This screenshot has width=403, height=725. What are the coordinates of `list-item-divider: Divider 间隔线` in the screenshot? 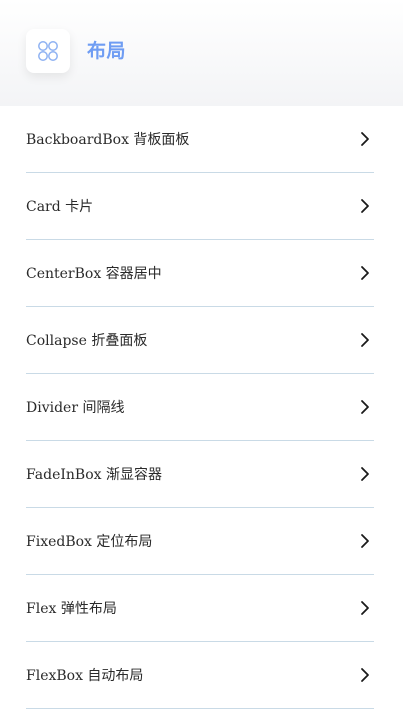 It's located at (200, 407).